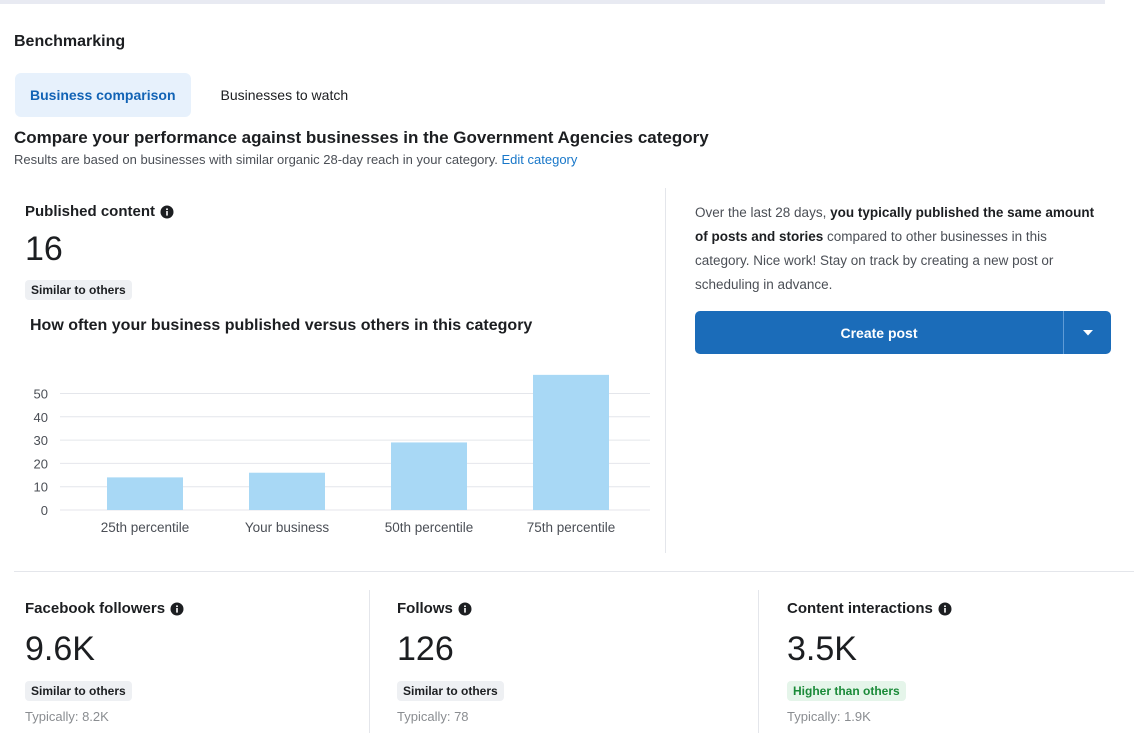 The height and width of the screenshot is (733, 1134). Describe the element at coordinates (103, 95) in the screenshot. I see `tab-business-comparison: Business comparison` at that location.